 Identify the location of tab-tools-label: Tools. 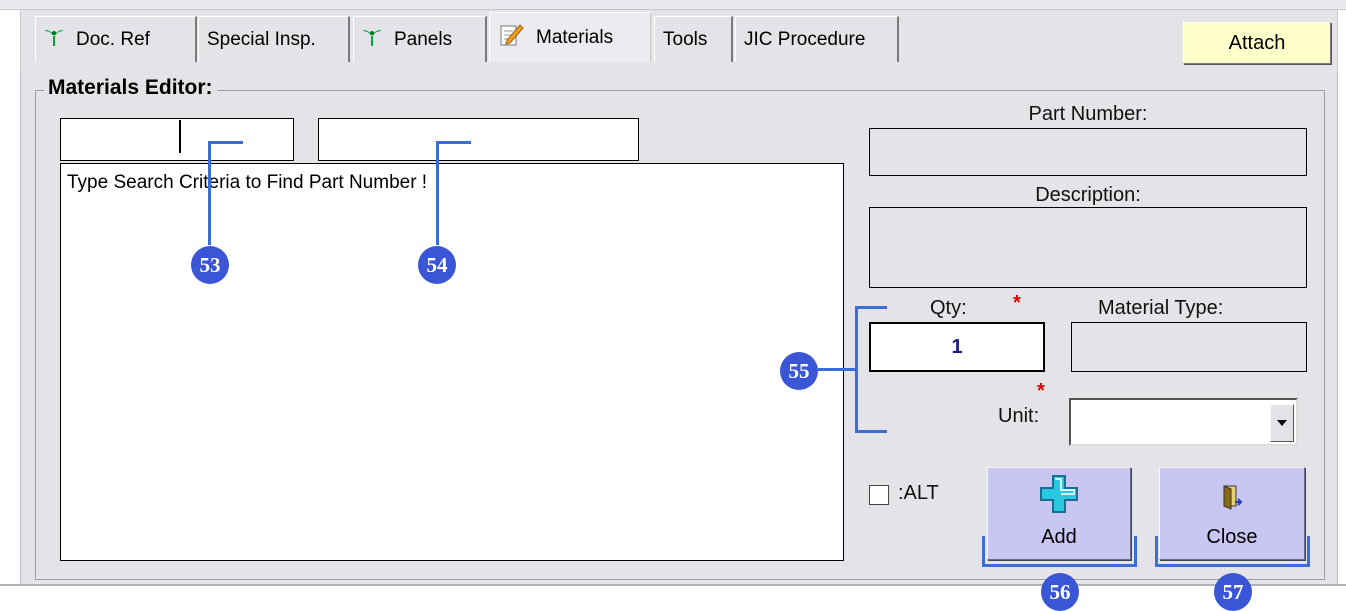
(685, 39).